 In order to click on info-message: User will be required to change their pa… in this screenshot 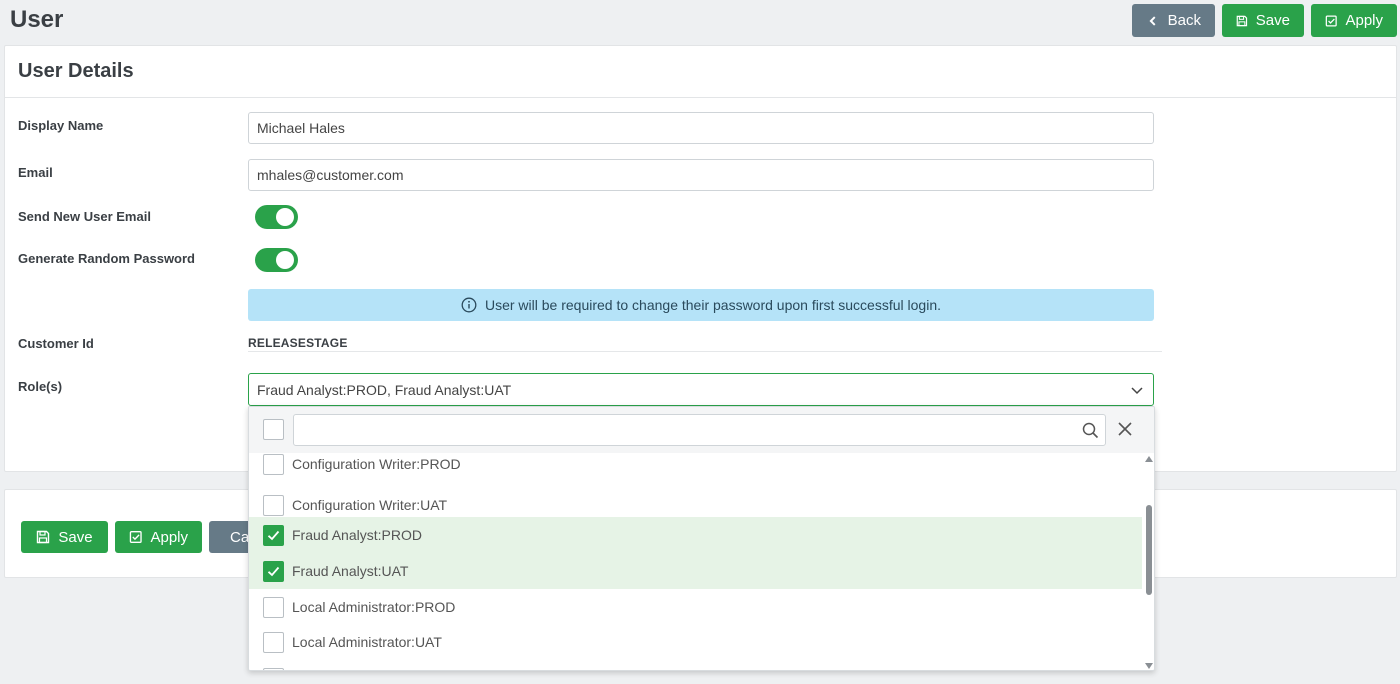, I will do `click(712, 305)`.